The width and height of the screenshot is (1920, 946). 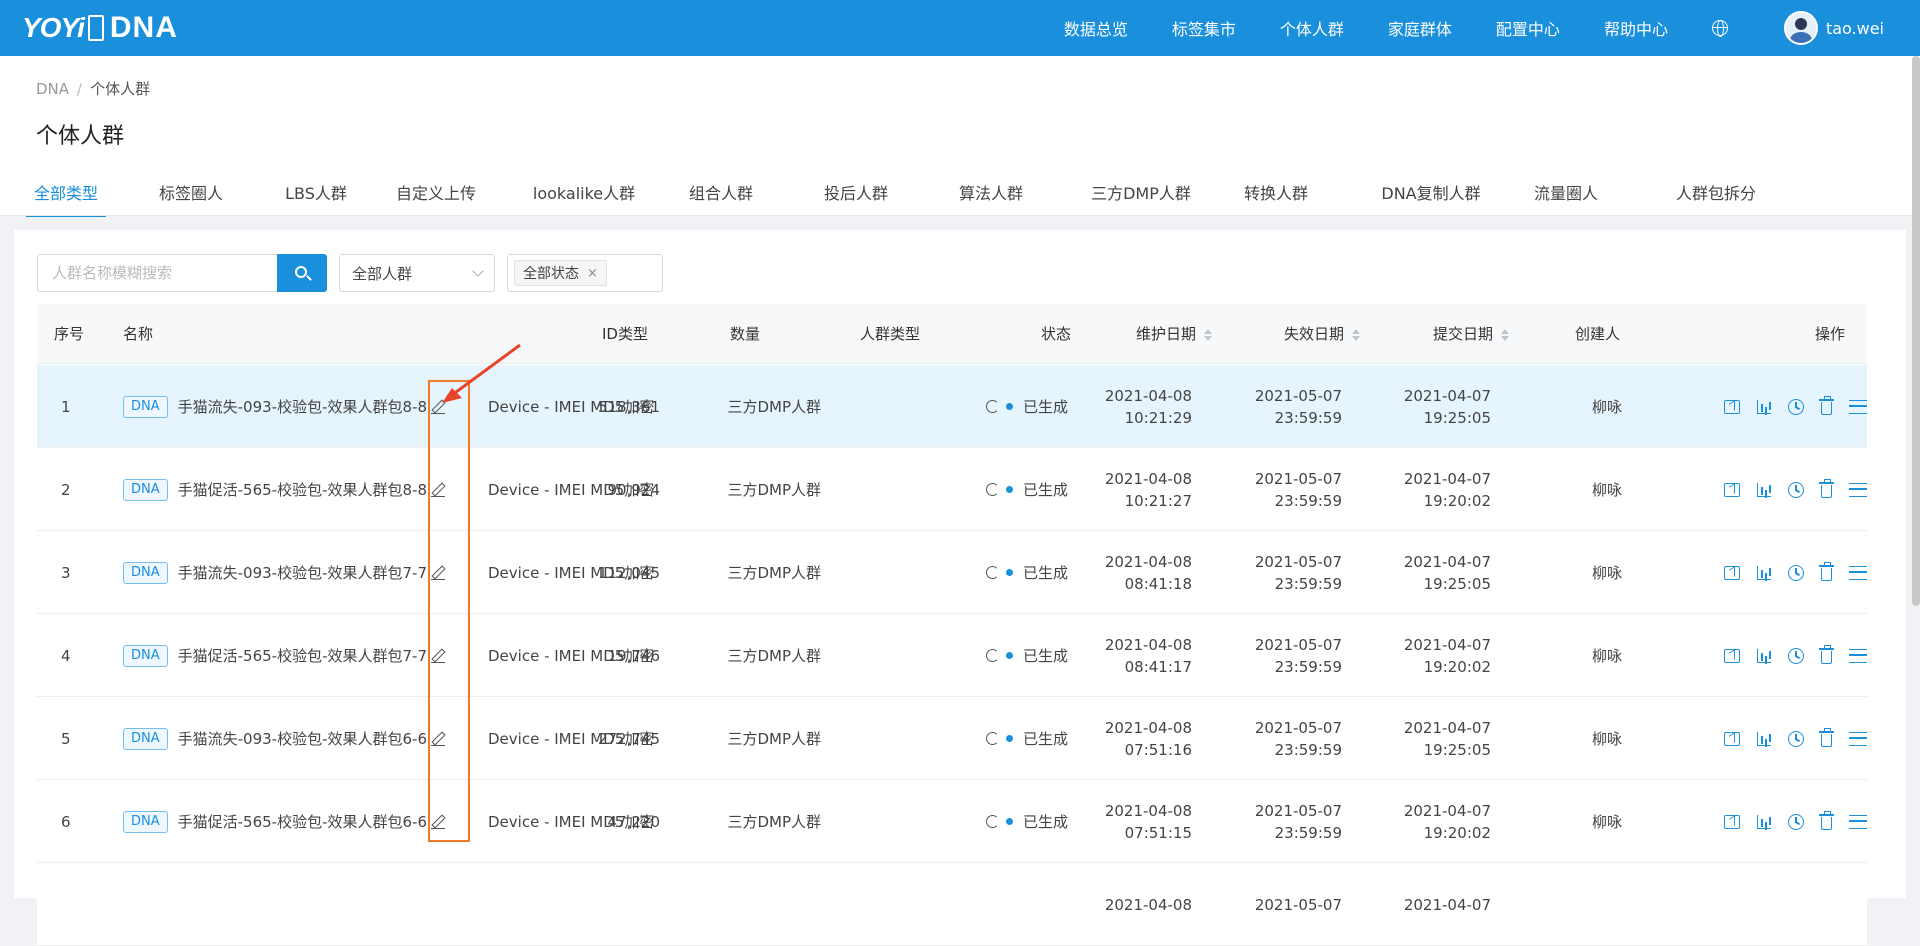 What do you see at coordinates (585, 273) in the screenshot?
I see `status-select: 全部状态 ×` at bounding box center [585, 273].